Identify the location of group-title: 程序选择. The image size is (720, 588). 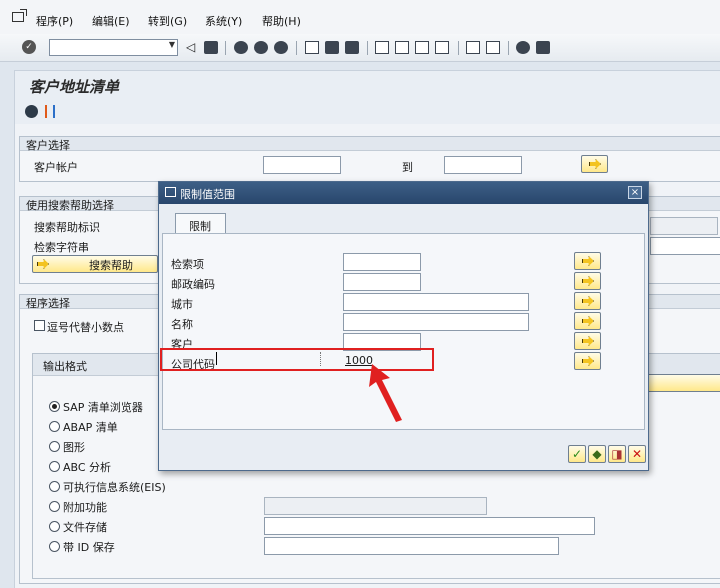
(48, 303).